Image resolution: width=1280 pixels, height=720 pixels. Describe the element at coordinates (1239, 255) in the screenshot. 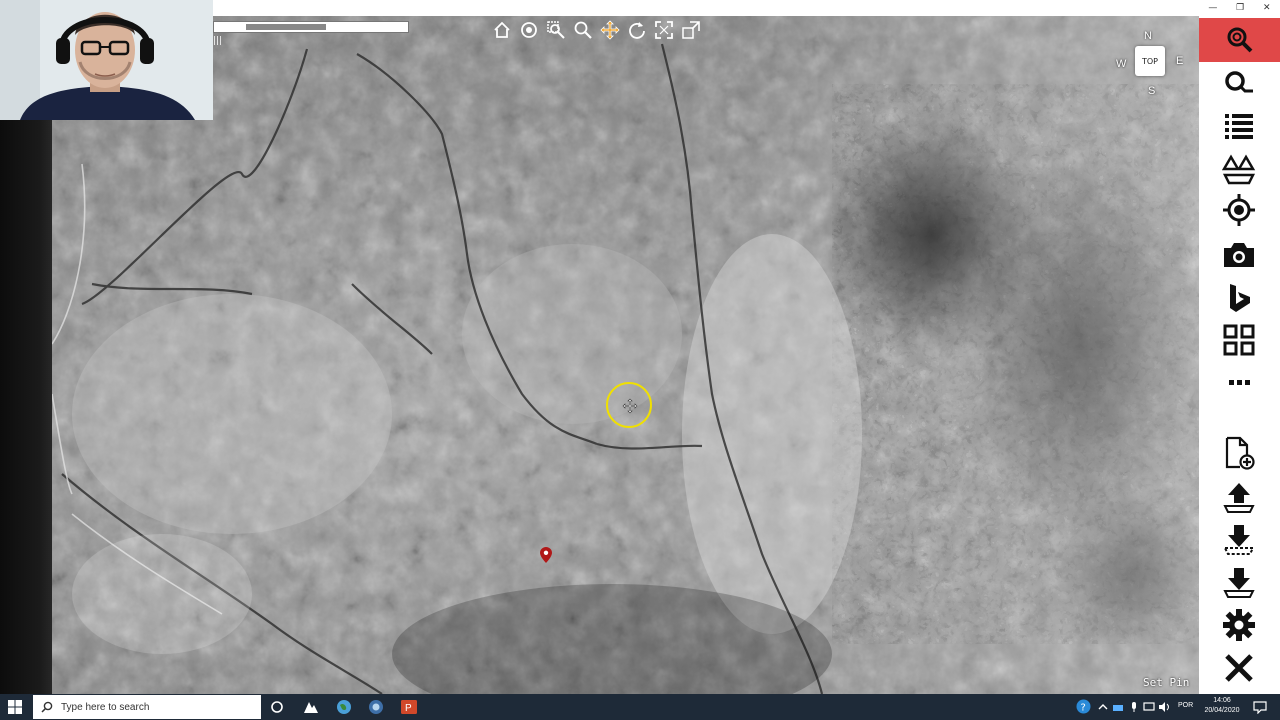

I see `camera-icon` at that location.